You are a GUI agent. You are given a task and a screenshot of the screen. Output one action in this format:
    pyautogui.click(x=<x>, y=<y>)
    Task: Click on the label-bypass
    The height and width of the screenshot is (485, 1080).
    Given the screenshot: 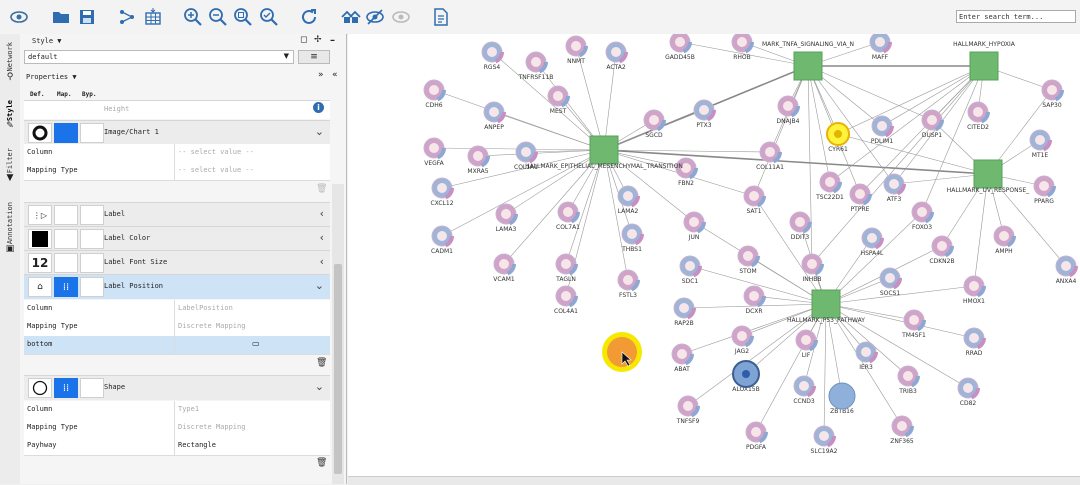 What is the action you would take?
    pyautogui.click(x=92, y=215)
    